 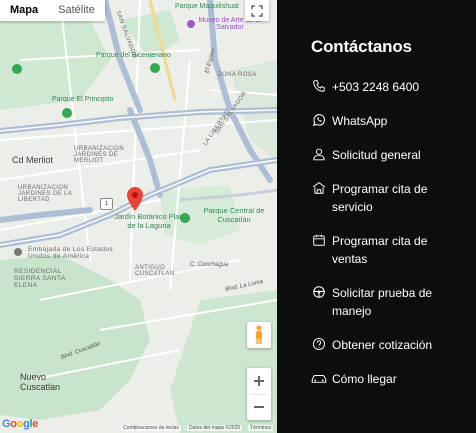 I want to click on map-label-cd-merliot: Cd Merliot, so click(x=33, y=160).